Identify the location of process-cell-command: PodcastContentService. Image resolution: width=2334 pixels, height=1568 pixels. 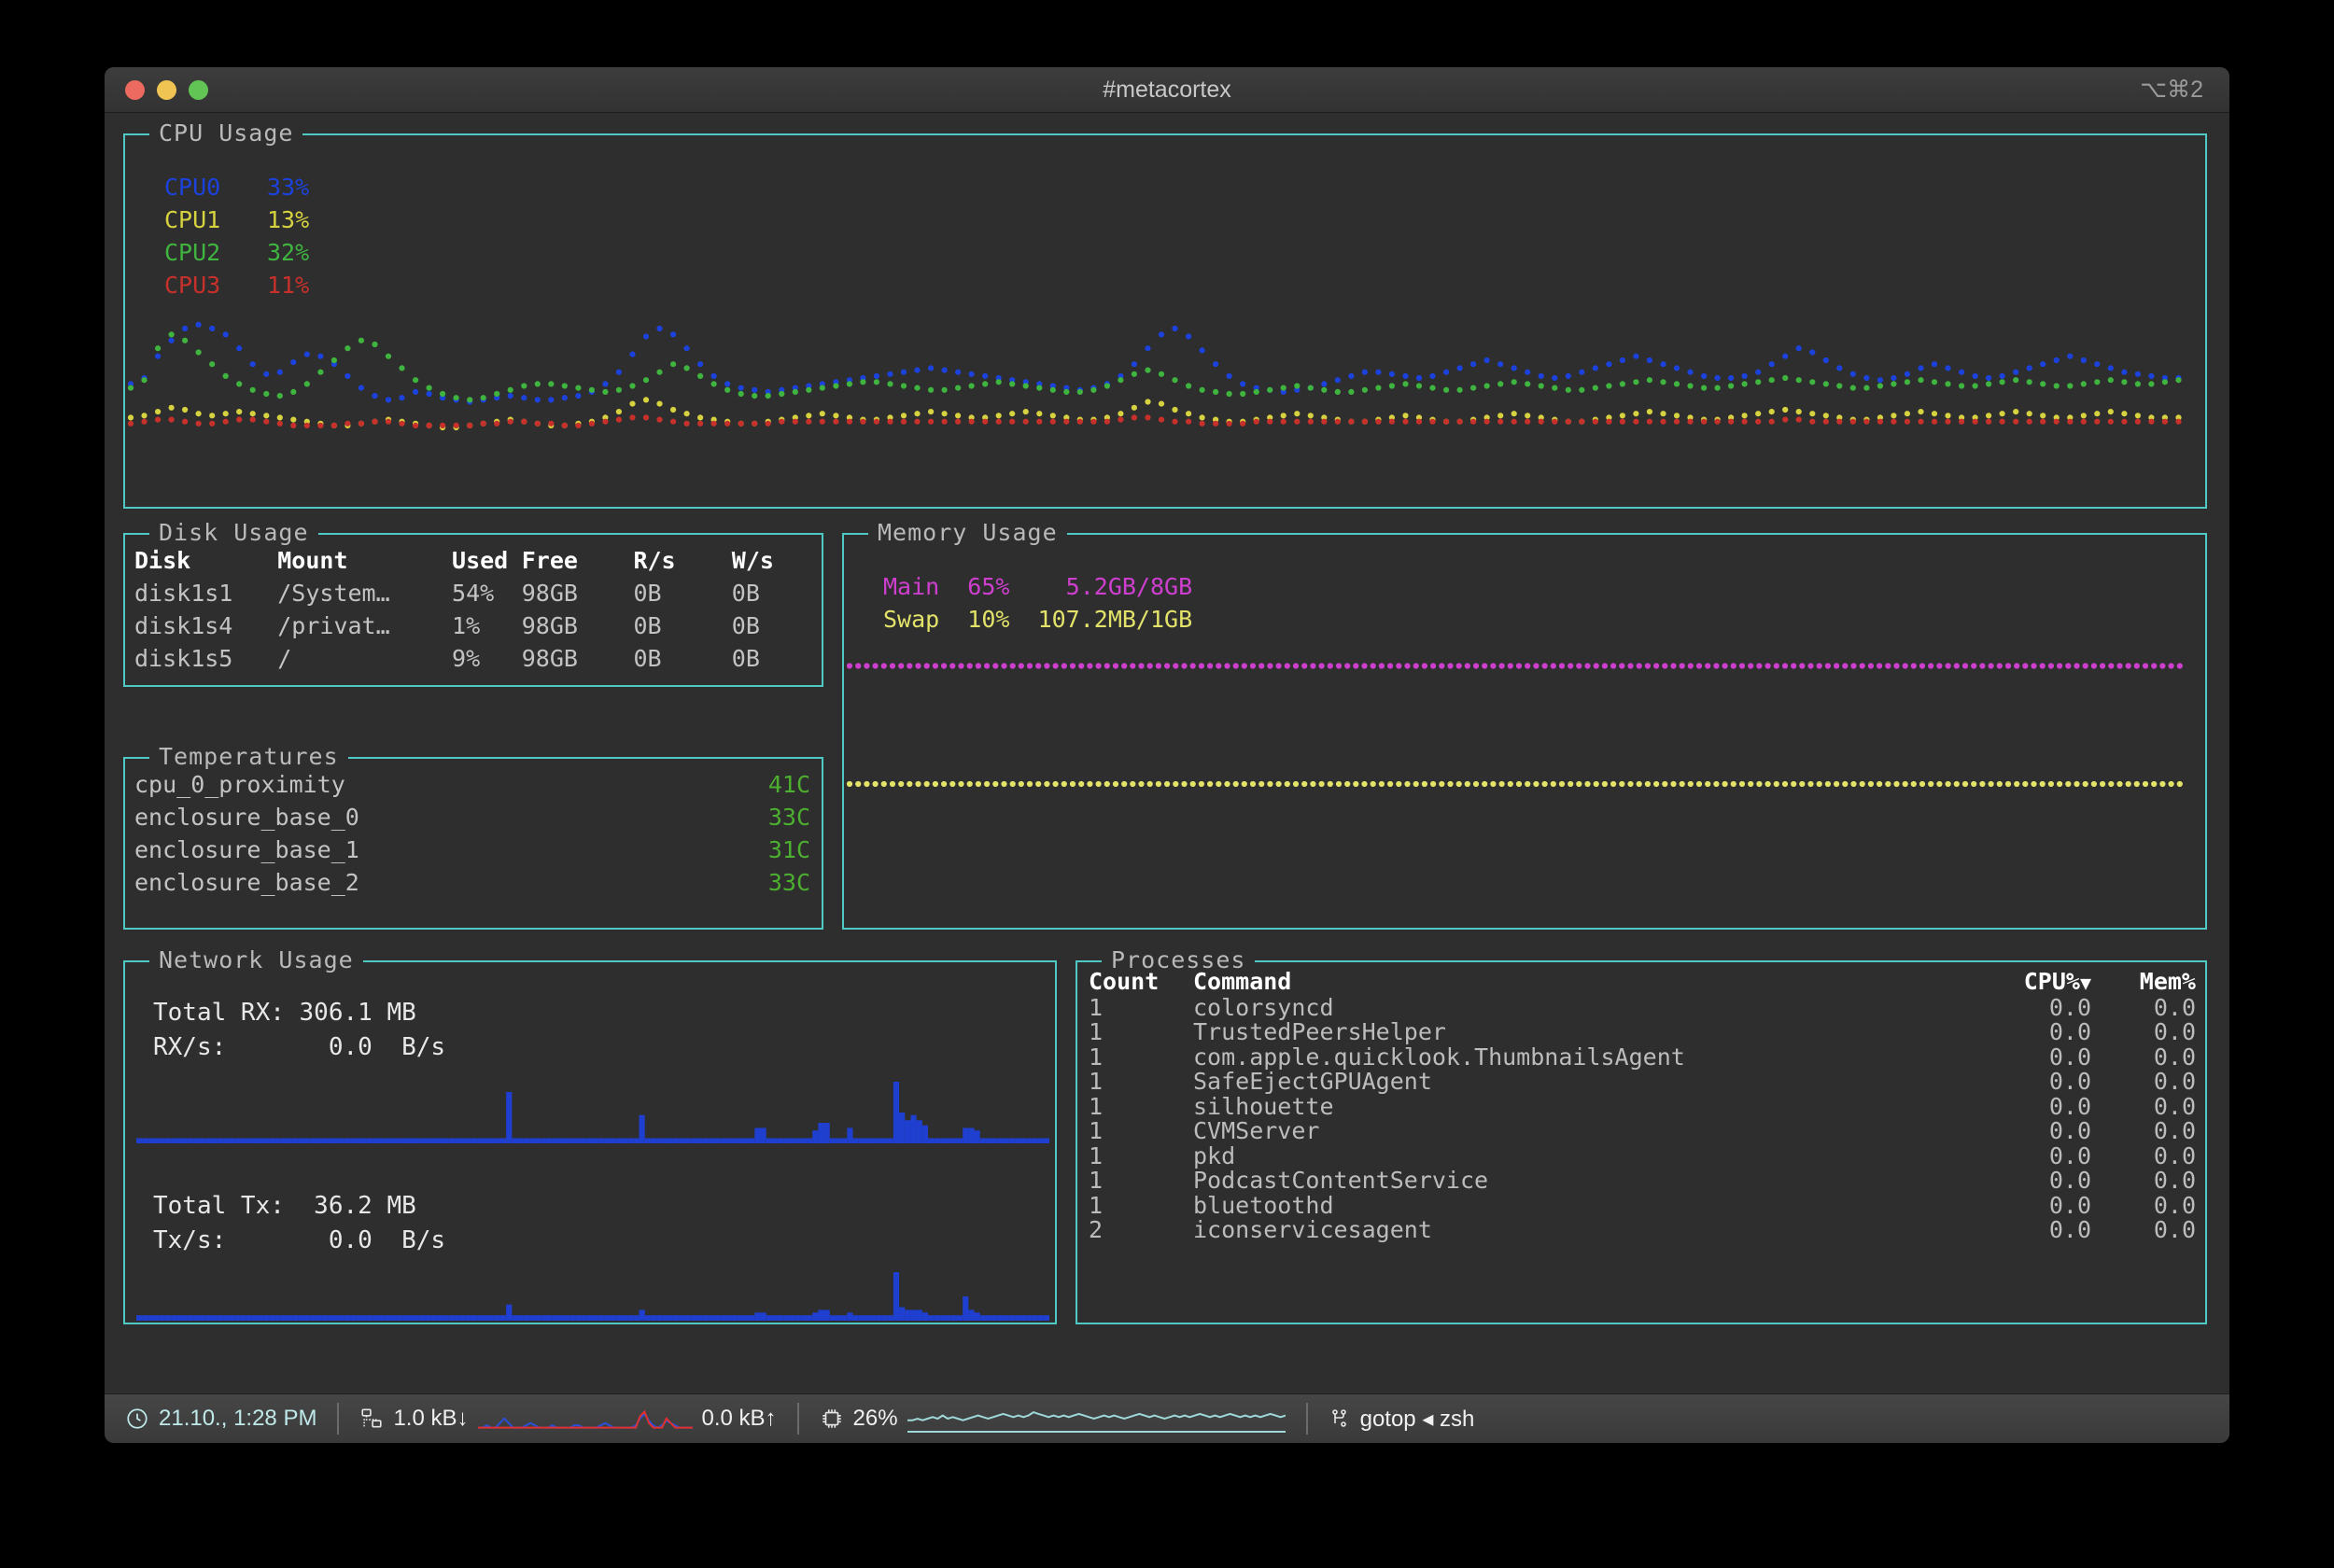
(1341, 1180).